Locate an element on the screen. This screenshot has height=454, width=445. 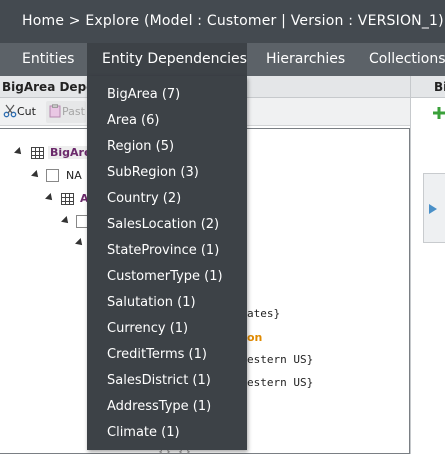
right-panel-title: Bi is located at coordinates (428, 87).